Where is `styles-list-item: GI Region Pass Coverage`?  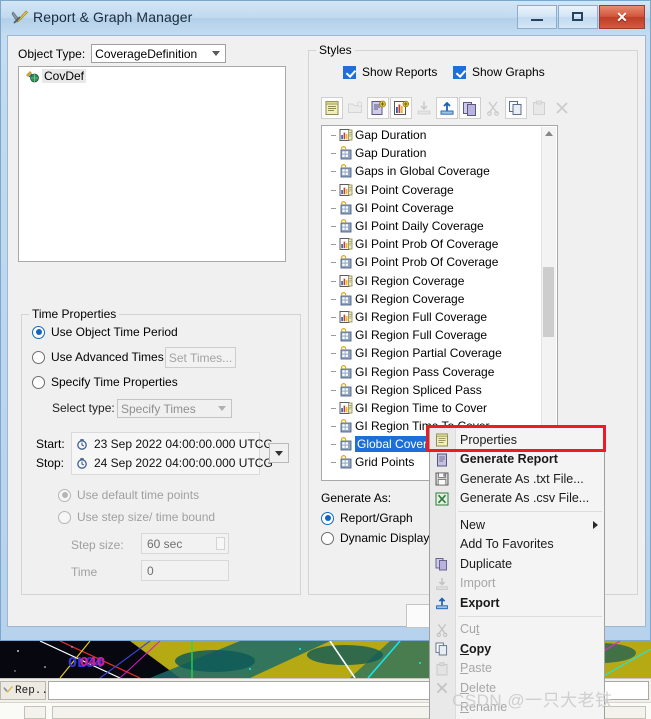
styles-list-item: GI Region Pass Coverage is located at coordinates (439, 371).